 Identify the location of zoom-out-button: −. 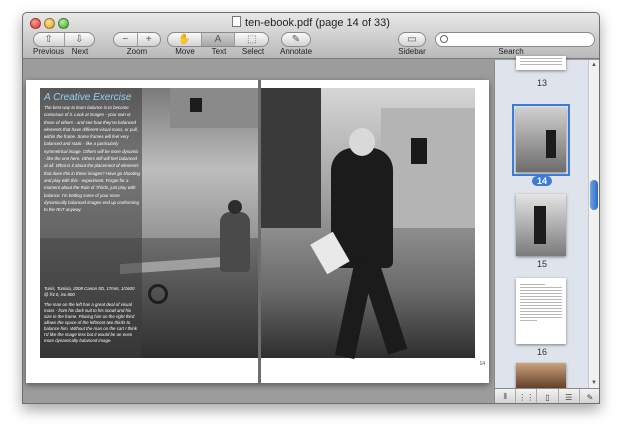
(126, 39).